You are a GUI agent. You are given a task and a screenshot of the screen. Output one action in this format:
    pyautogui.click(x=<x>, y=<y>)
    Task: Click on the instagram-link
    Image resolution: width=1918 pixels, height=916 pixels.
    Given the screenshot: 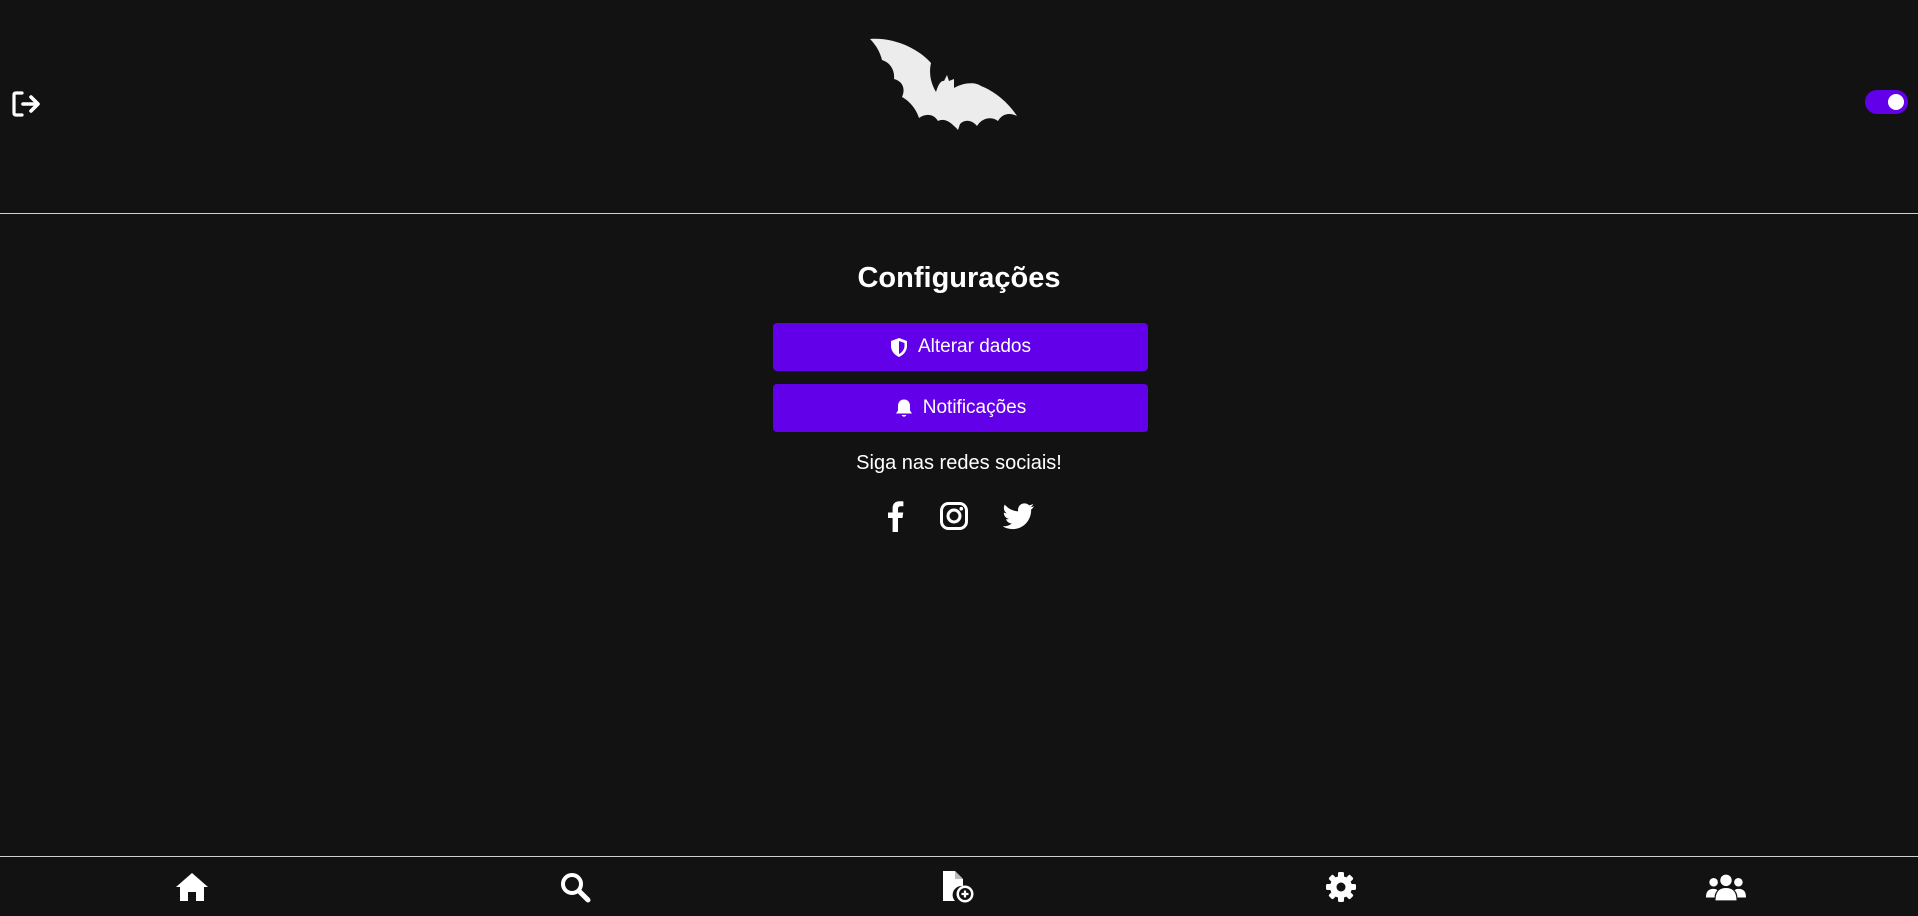 What is the action you would take?
    pyautogui.click(x=954, y=516)
    